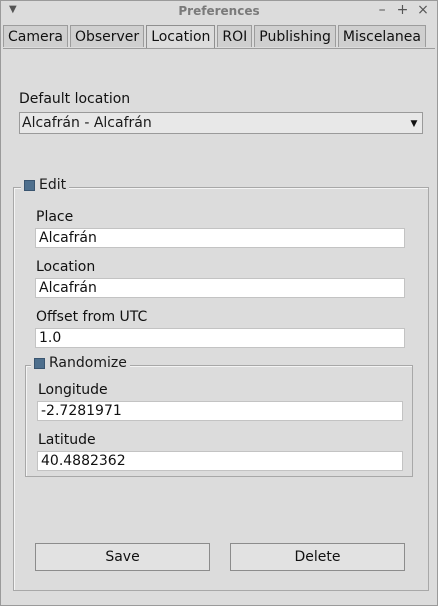 The height and width of the screenshot is (606, 438). Describe the element at coordinates (35, 36) in the screenshot. I see `tab-camera: Camera` at that location.